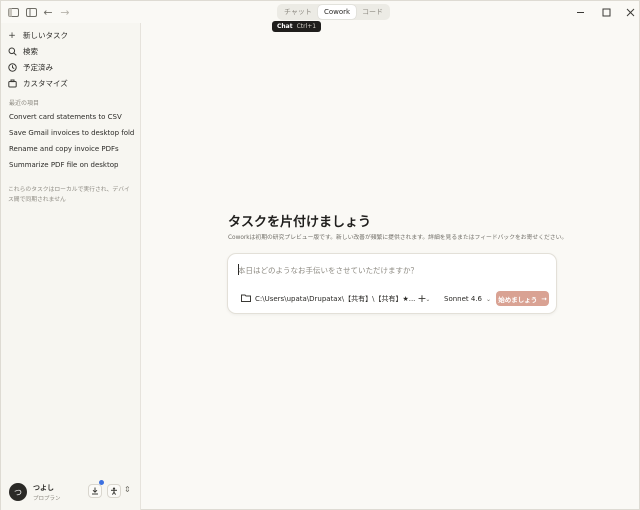 The height and width of the screenshot is (510, 640). Describe the element at coordinates (388, 270) in the screenshot. I see `task-input` at that location.